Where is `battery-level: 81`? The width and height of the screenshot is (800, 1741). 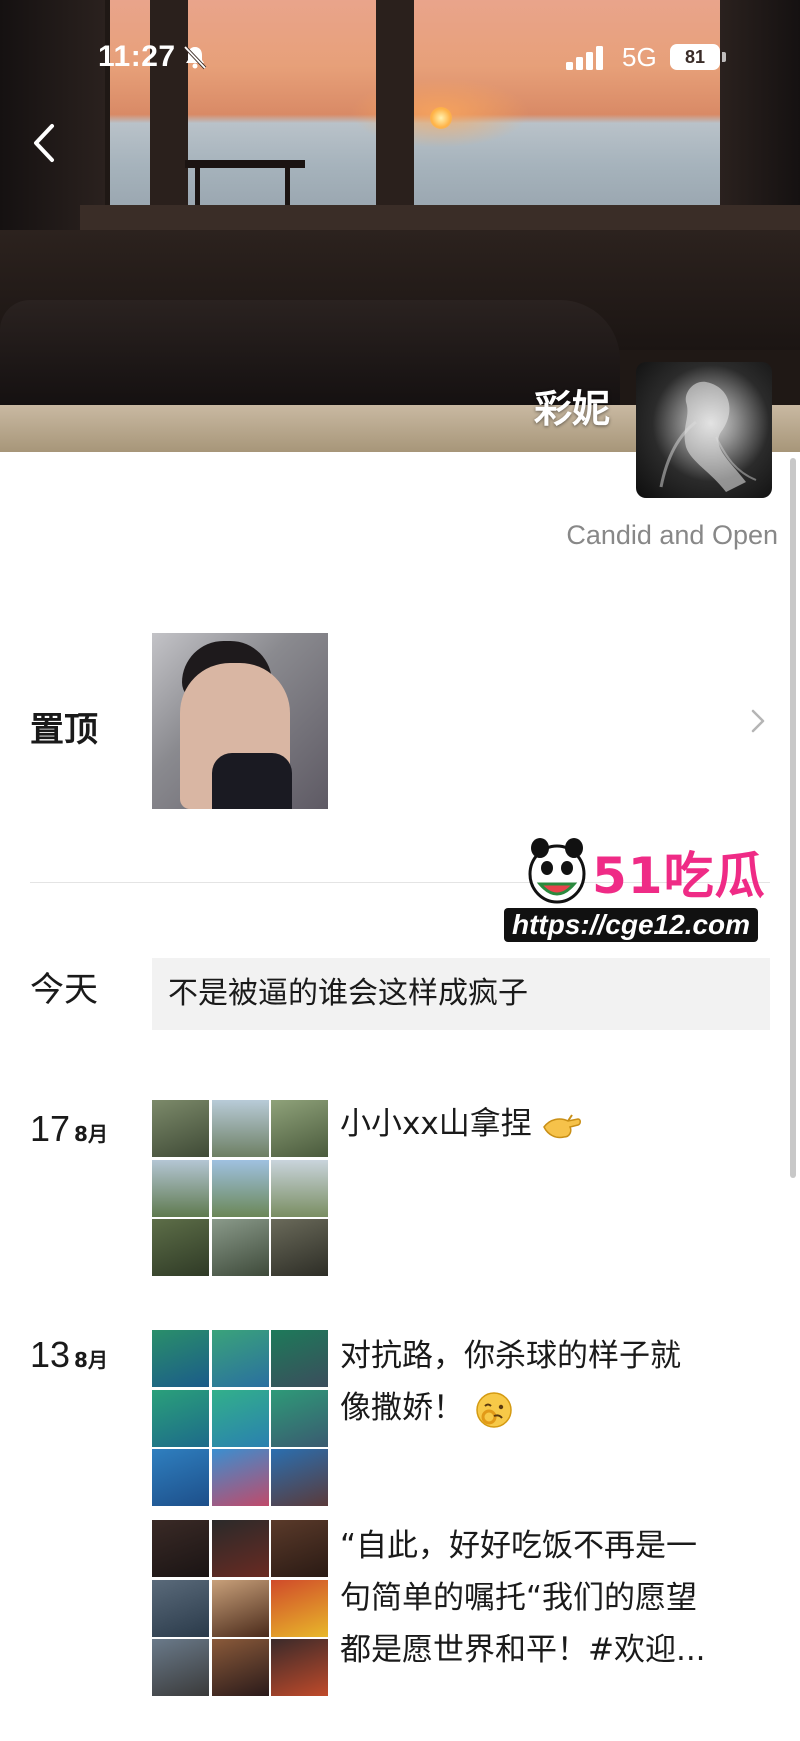
battery-level: 81 is located at coordinates (695, 57).